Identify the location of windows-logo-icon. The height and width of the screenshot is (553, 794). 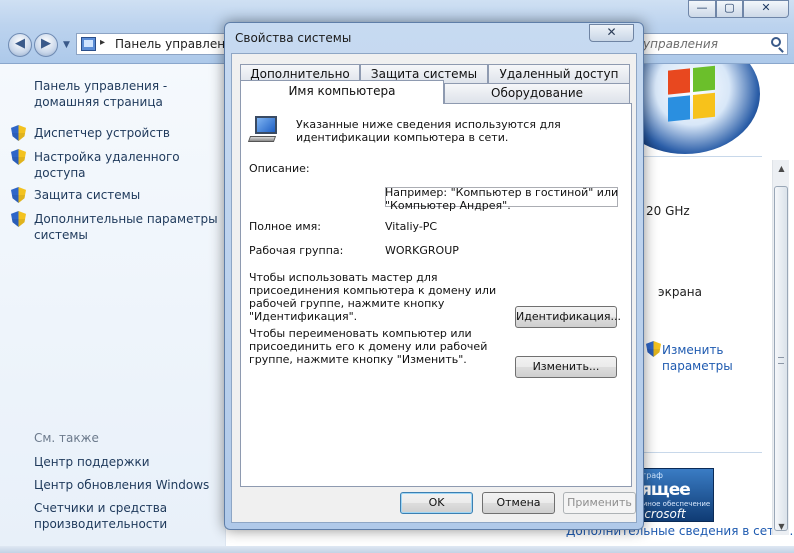
(705, 110).